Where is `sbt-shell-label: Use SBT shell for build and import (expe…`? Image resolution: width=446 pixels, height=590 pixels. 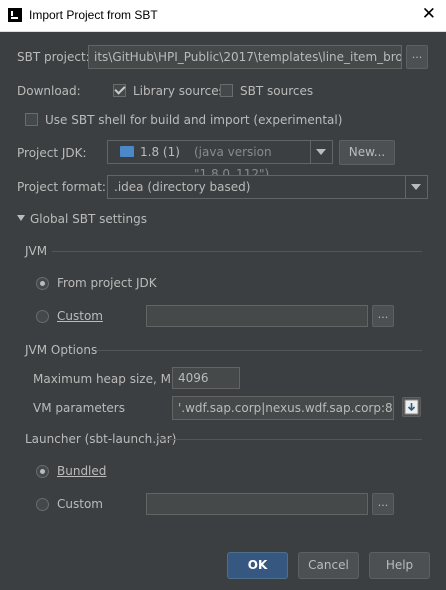 sbt-shell-label: Use SBT shell for build and import (expe… is located at coordinates (194, 120).